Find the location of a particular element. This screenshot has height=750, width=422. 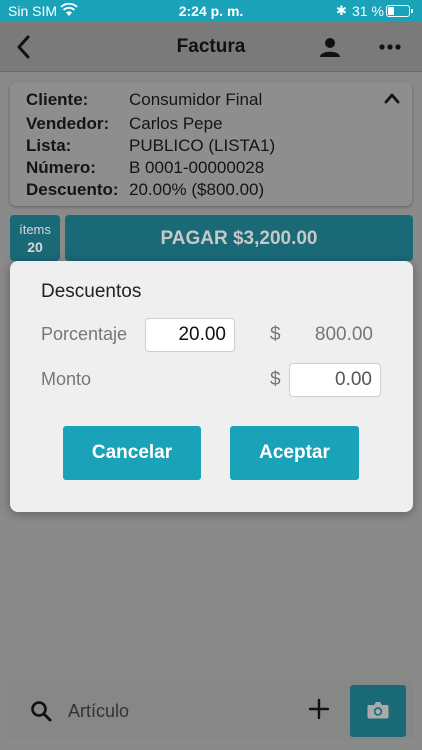

nav-bar: Factura is located at coordinates (211, 47).